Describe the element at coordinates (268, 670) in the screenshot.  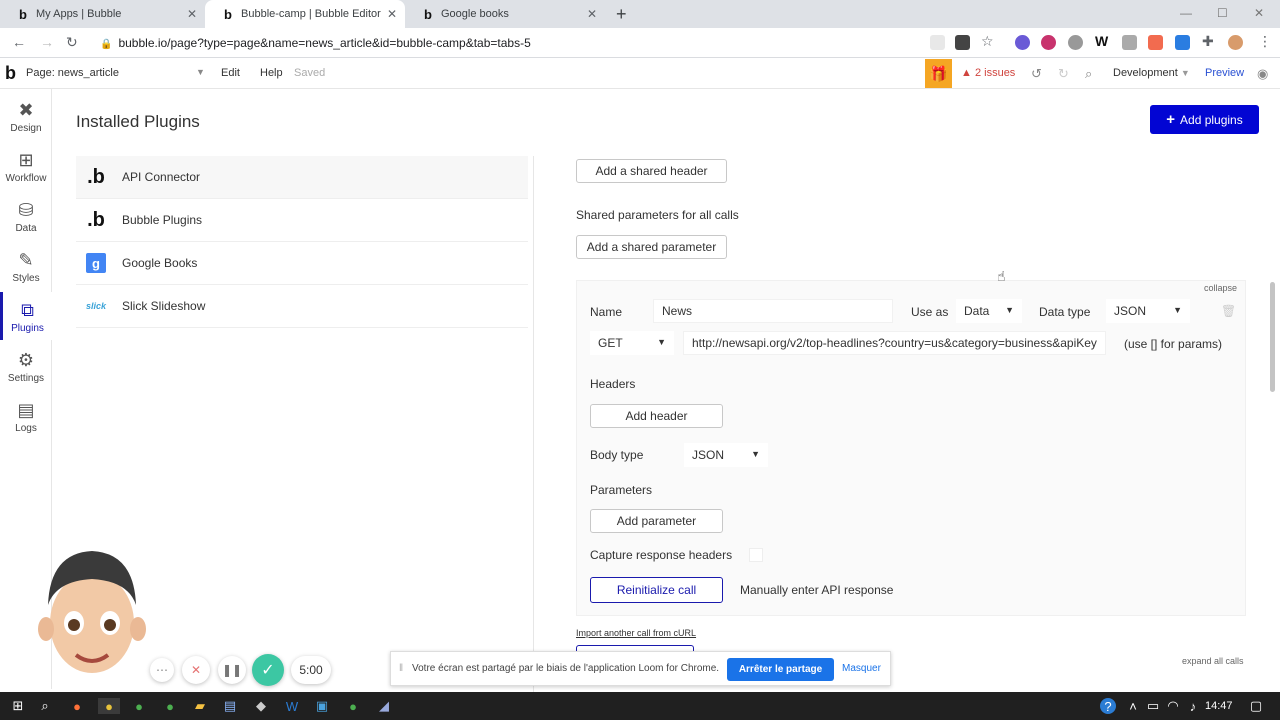
I see `finish-recording-icon: ✓` at that location.